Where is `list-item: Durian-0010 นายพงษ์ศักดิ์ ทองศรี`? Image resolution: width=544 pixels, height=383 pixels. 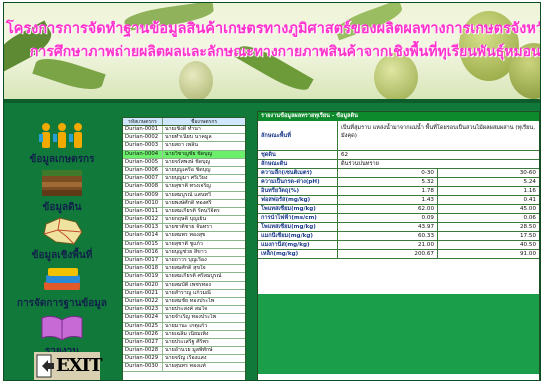 list-item: Durian-0010 นายพงษ์ศักดิ์ ทองศรี is located at coordinates (184, 203).